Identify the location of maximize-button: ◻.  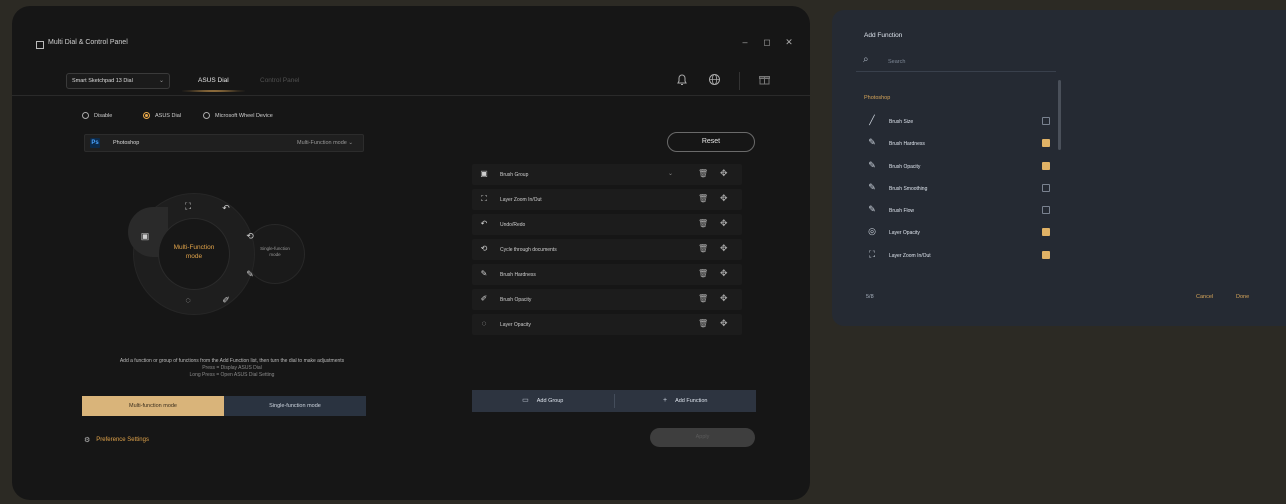
(767, 42).